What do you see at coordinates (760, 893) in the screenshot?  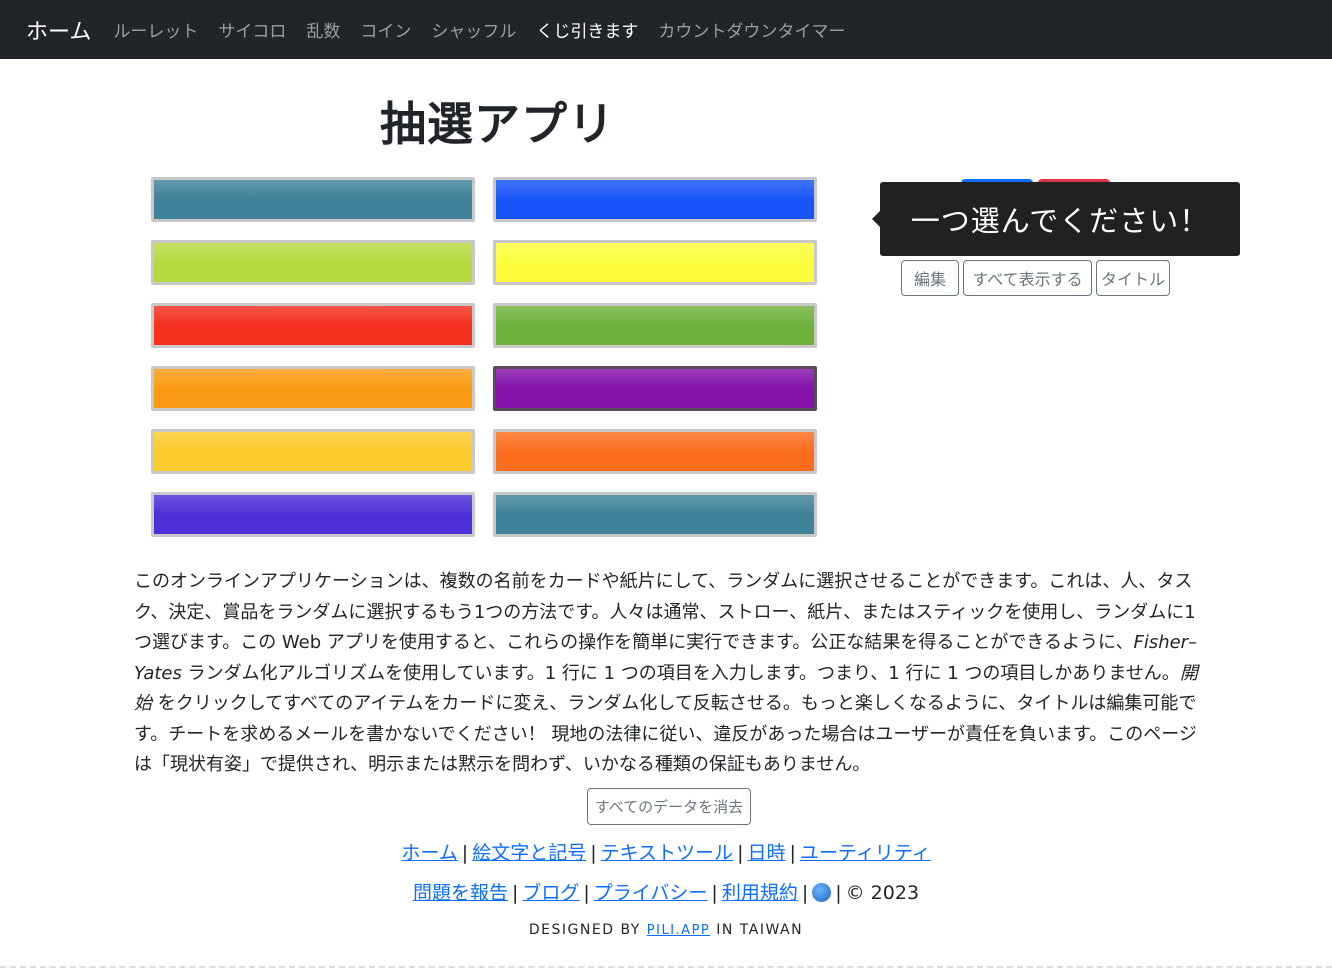 I see `footer-link-terms: 利用規約` at bounding box center [760, 893].